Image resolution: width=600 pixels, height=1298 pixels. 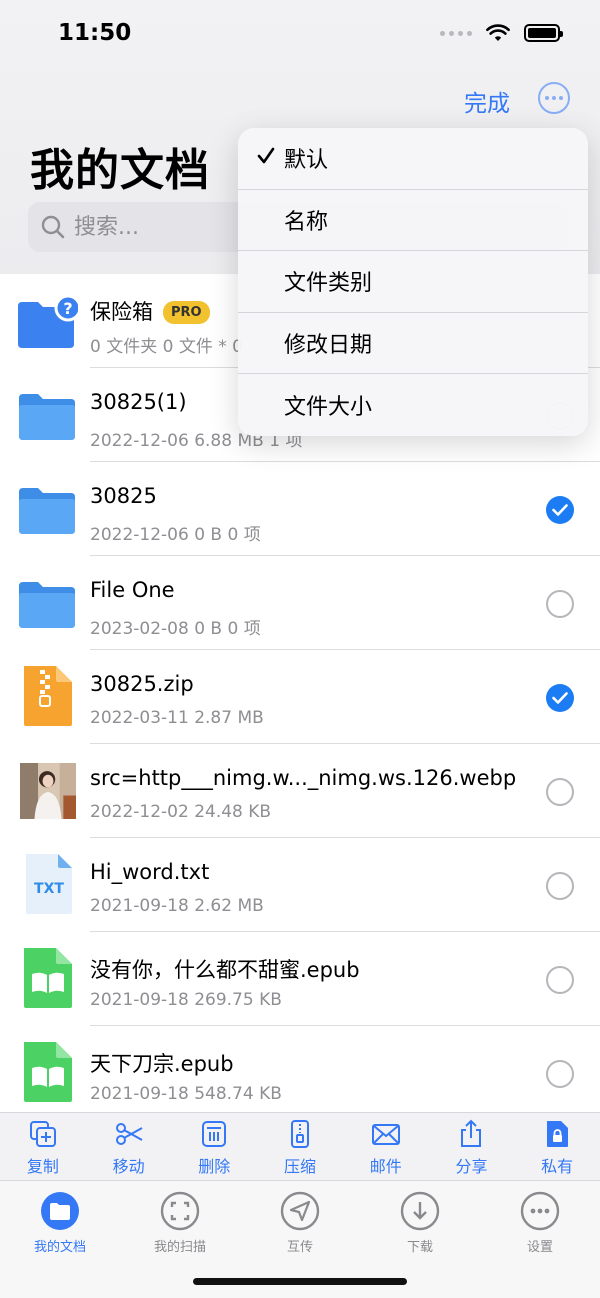 What do you see at coordinates (48, 696) in the screenshot?
I see `zip-file-icon` at bounding box center [48, 696].